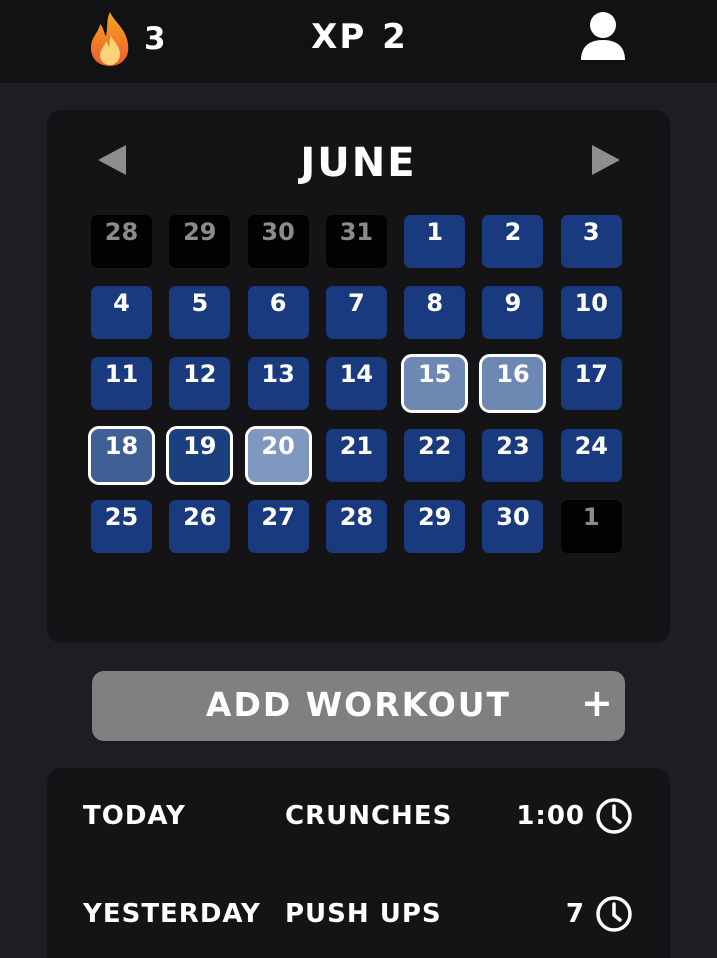 This screenshot has height=958, width=717. I want to click on add-workout-button: ADD WORKOUT +, so click(358, 706).